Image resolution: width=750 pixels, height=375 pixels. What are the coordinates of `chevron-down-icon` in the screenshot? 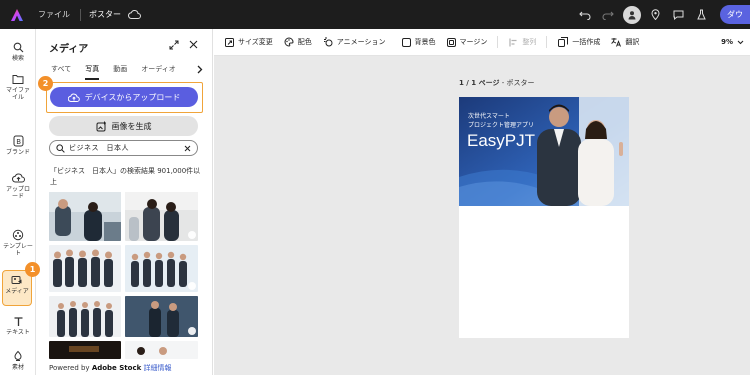 It's located at (740, 42).